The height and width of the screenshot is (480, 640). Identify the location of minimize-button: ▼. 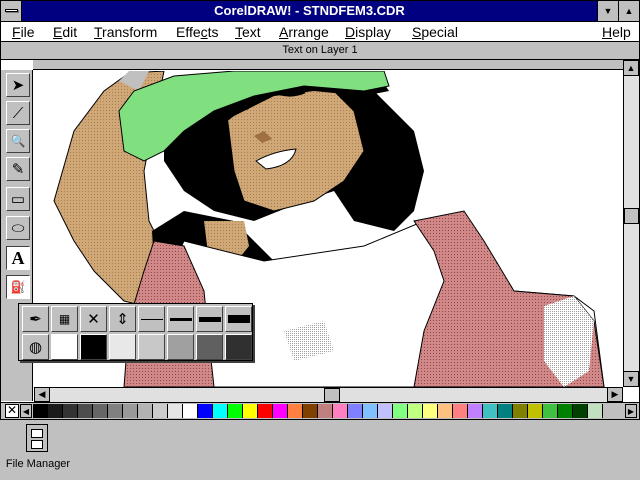
(607, 11).